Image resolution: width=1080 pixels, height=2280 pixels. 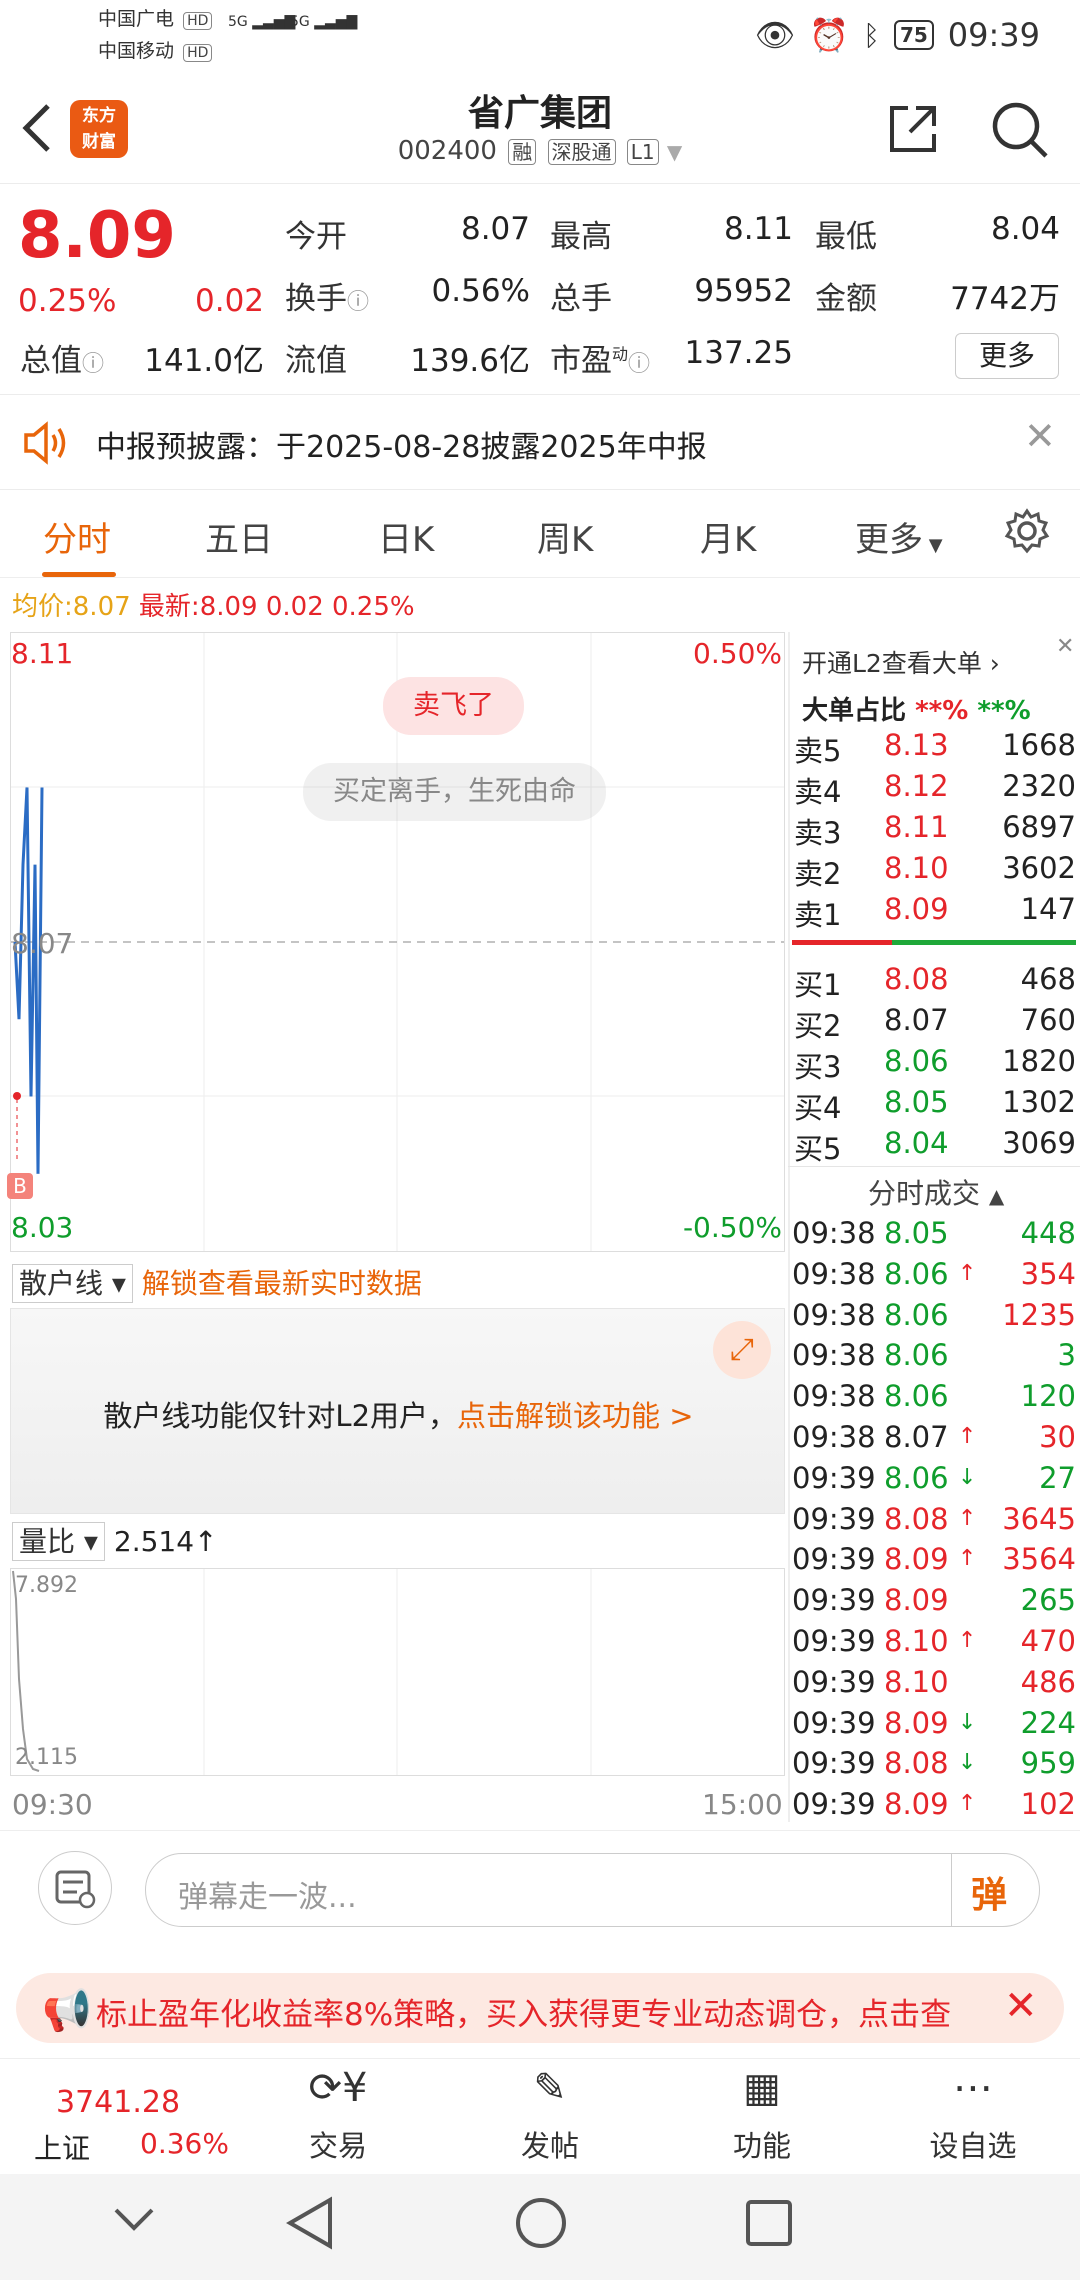 What do you see at coordinates (818, 1067) in the screenshot?
I see `bid-label: 买3` at bounding box center [818, 1067].